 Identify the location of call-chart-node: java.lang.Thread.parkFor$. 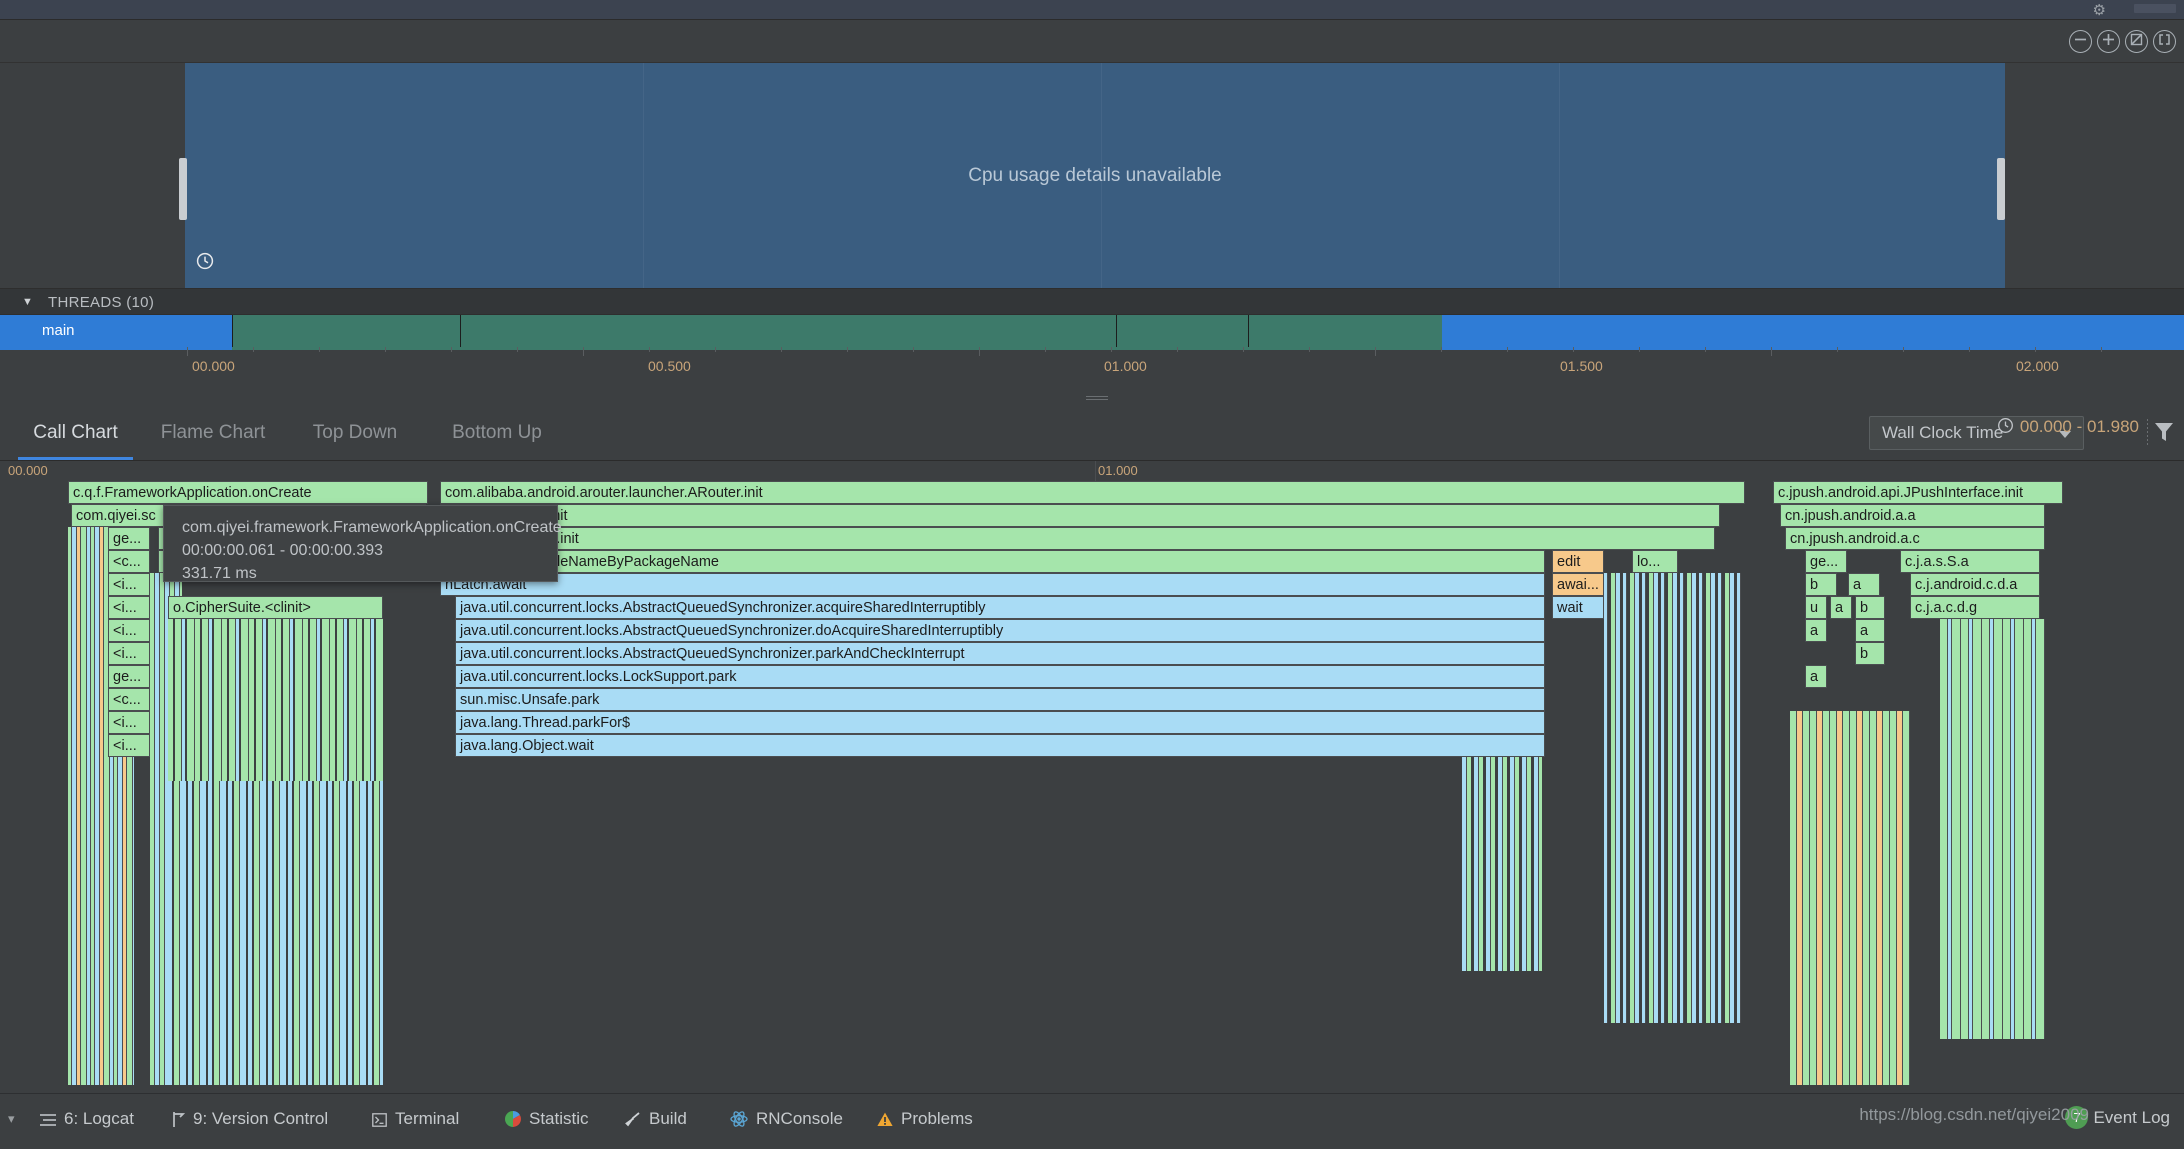
(1000, 722).